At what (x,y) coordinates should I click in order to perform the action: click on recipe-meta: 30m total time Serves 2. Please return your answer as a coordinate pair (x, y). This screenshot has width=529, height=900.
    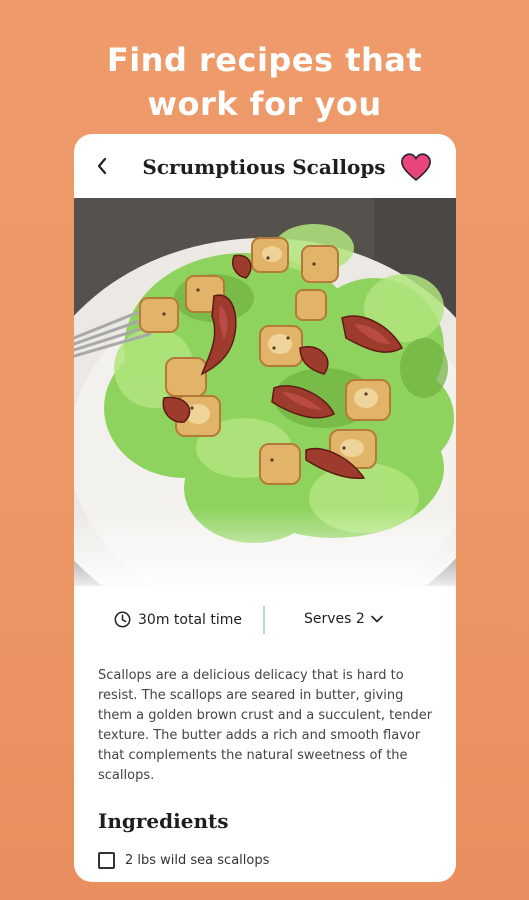
    Looking at the image, I should click on (265, 622).